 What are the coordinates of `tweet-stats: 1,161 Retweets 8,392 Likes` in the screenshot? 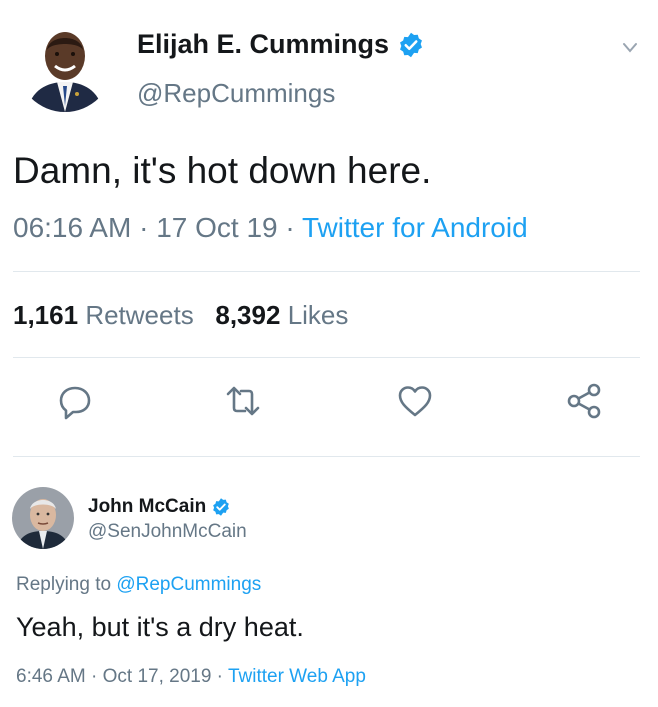 It's located at (180, 315).